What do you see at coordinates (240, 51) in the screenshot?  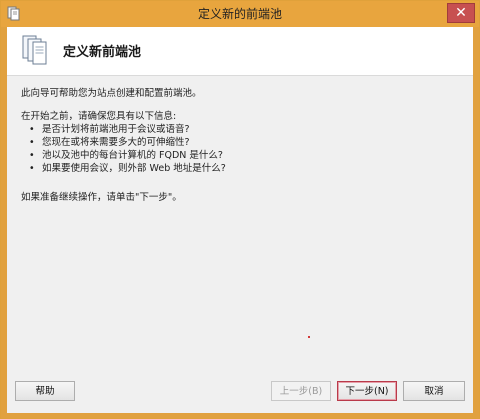 I see `wizard-header: 定义新前端池` at bounding box center [240, 51].